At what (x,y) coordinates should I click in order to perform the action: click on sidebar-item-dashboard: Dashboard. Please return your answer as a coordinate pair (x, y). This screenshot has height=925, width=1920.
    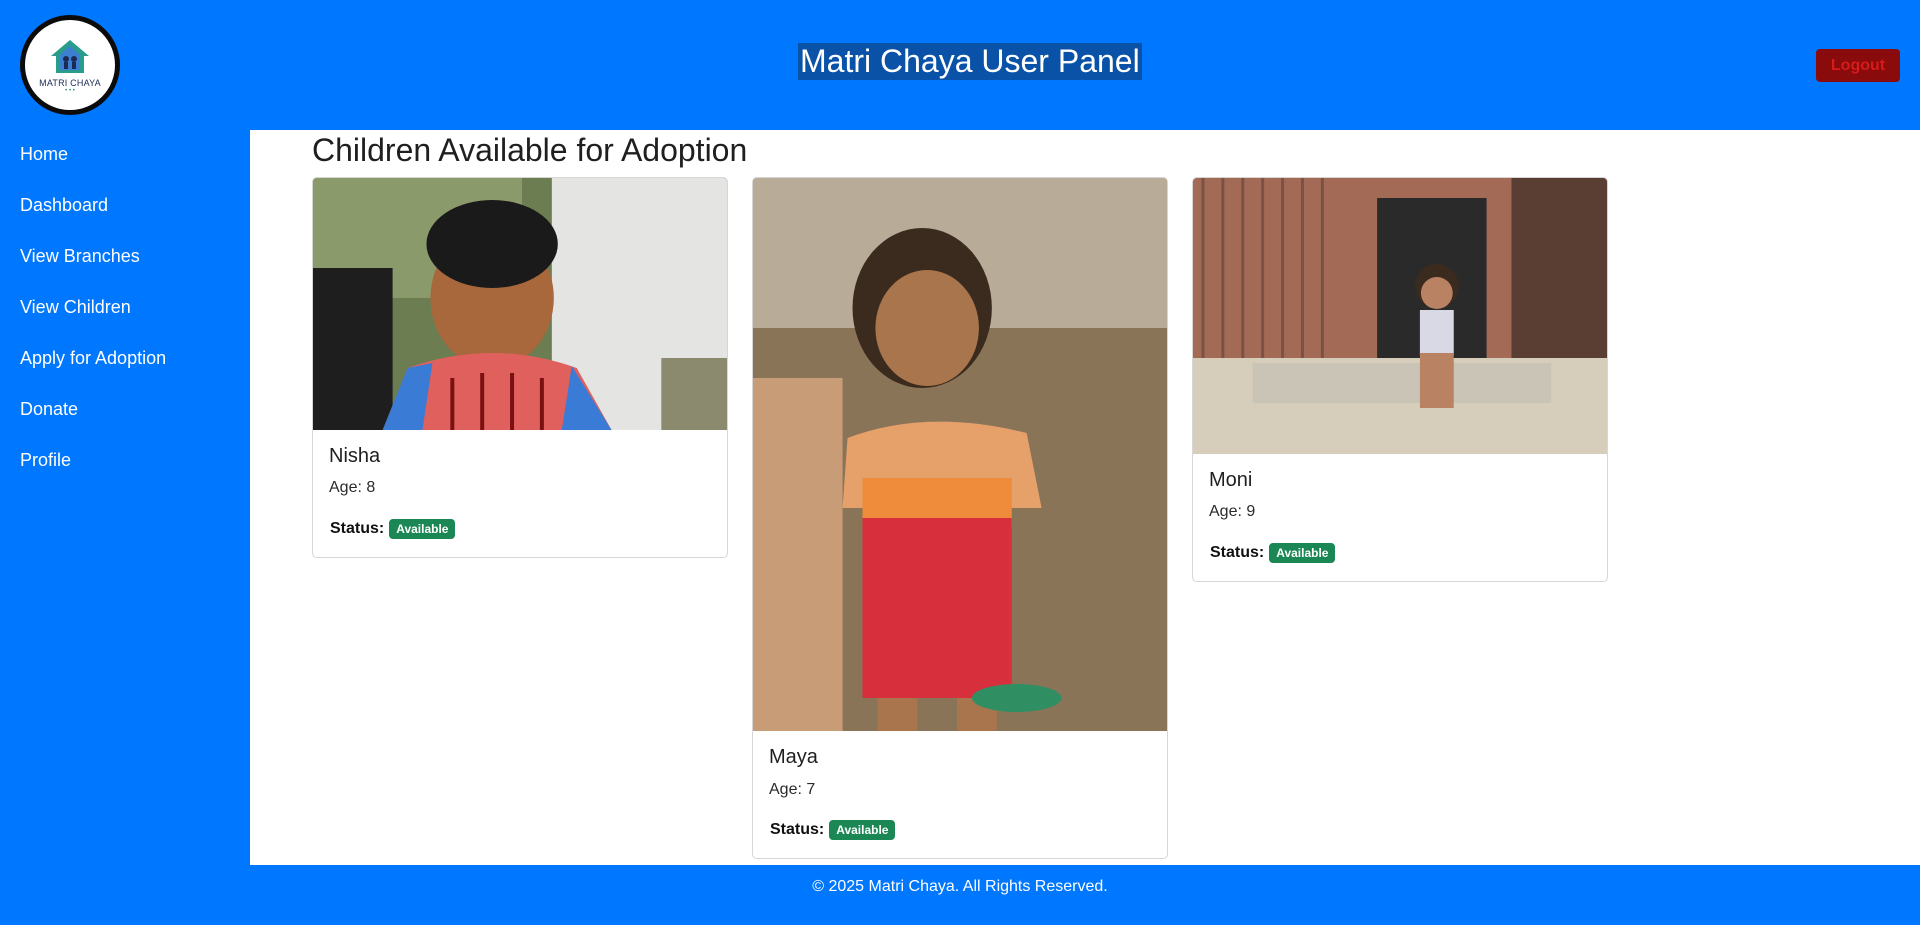
    Looking at the image, I should click on (64, 205).